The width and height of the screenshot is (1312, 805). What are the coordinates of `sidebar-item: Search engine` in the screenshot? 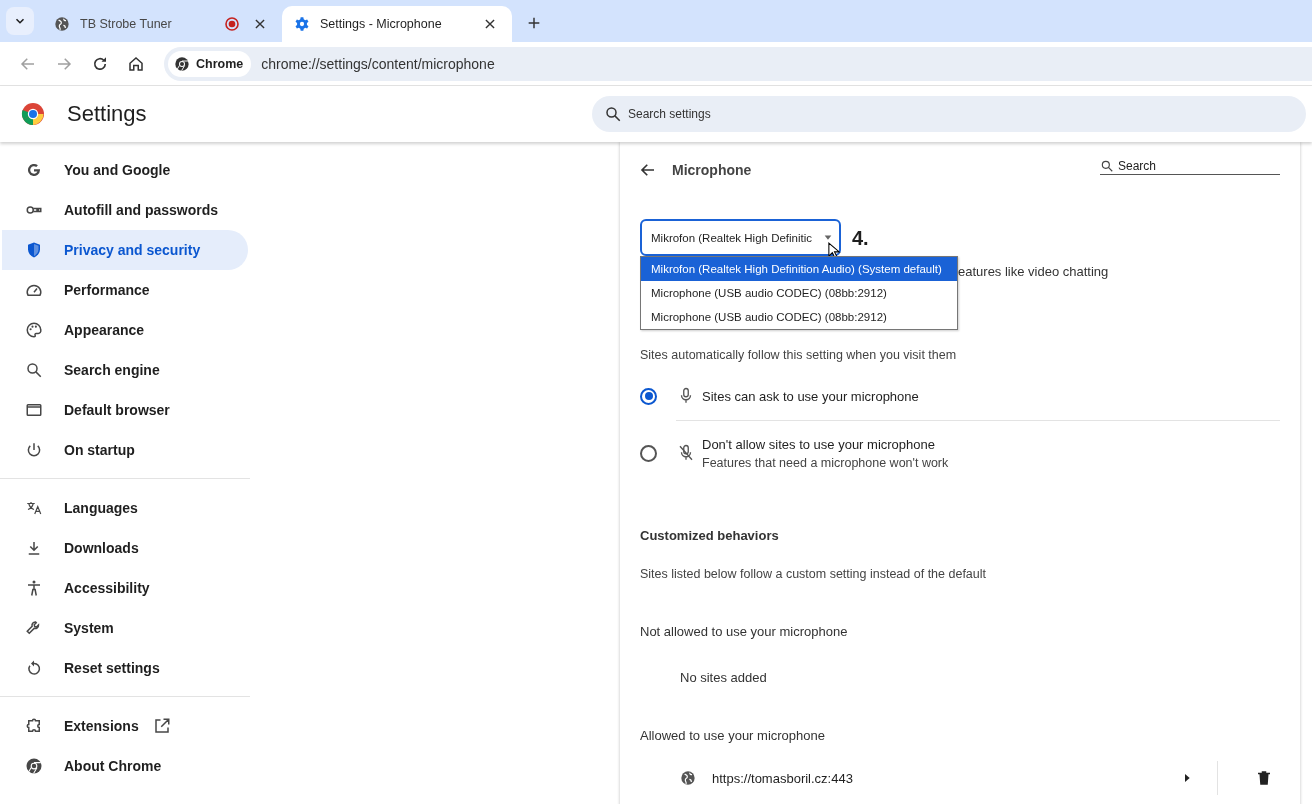 It's located at (125, 370).